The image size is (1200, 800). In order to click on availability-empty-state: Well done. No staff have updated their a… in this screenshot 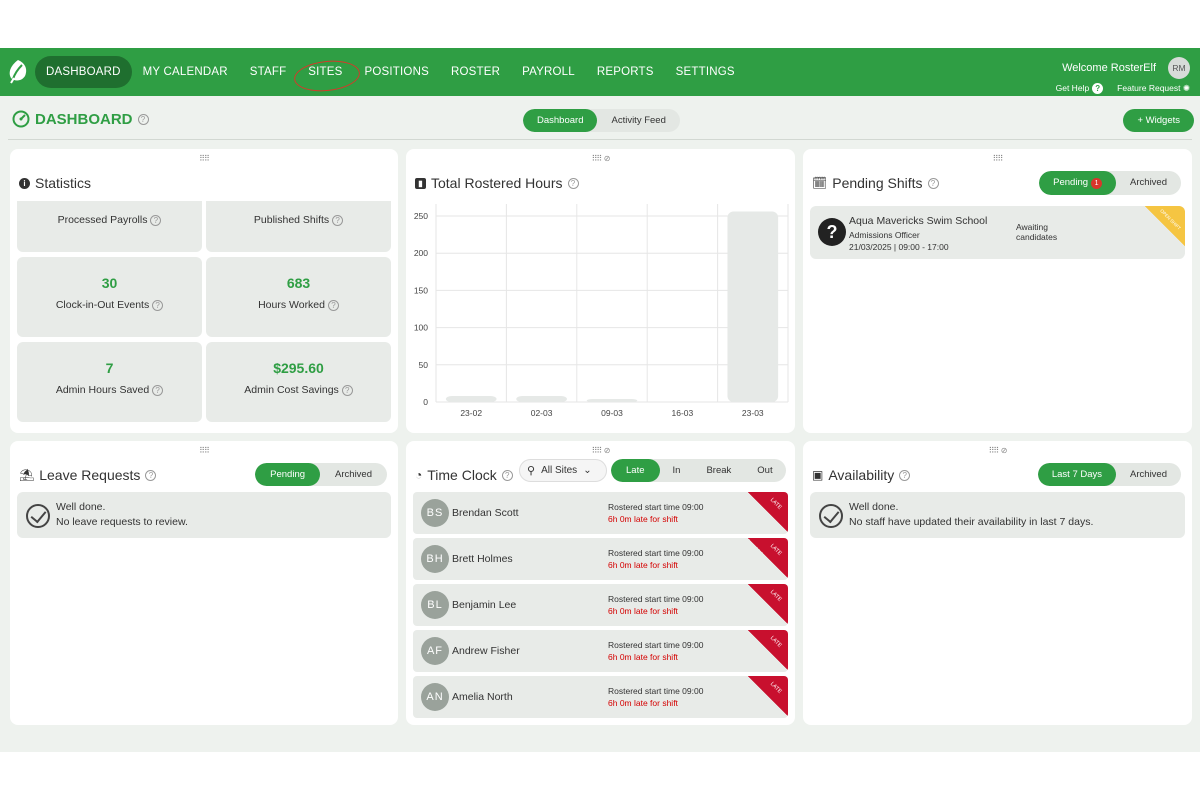, I will do `click(997, 515)`.